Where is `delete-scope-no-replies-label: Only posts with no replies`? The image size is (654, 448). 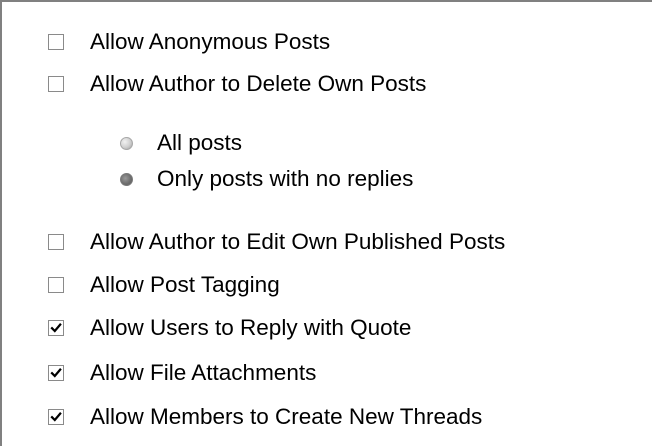
delete-scope-no-replies-label: Only posts with no replies is located at coordinates (285, 178).